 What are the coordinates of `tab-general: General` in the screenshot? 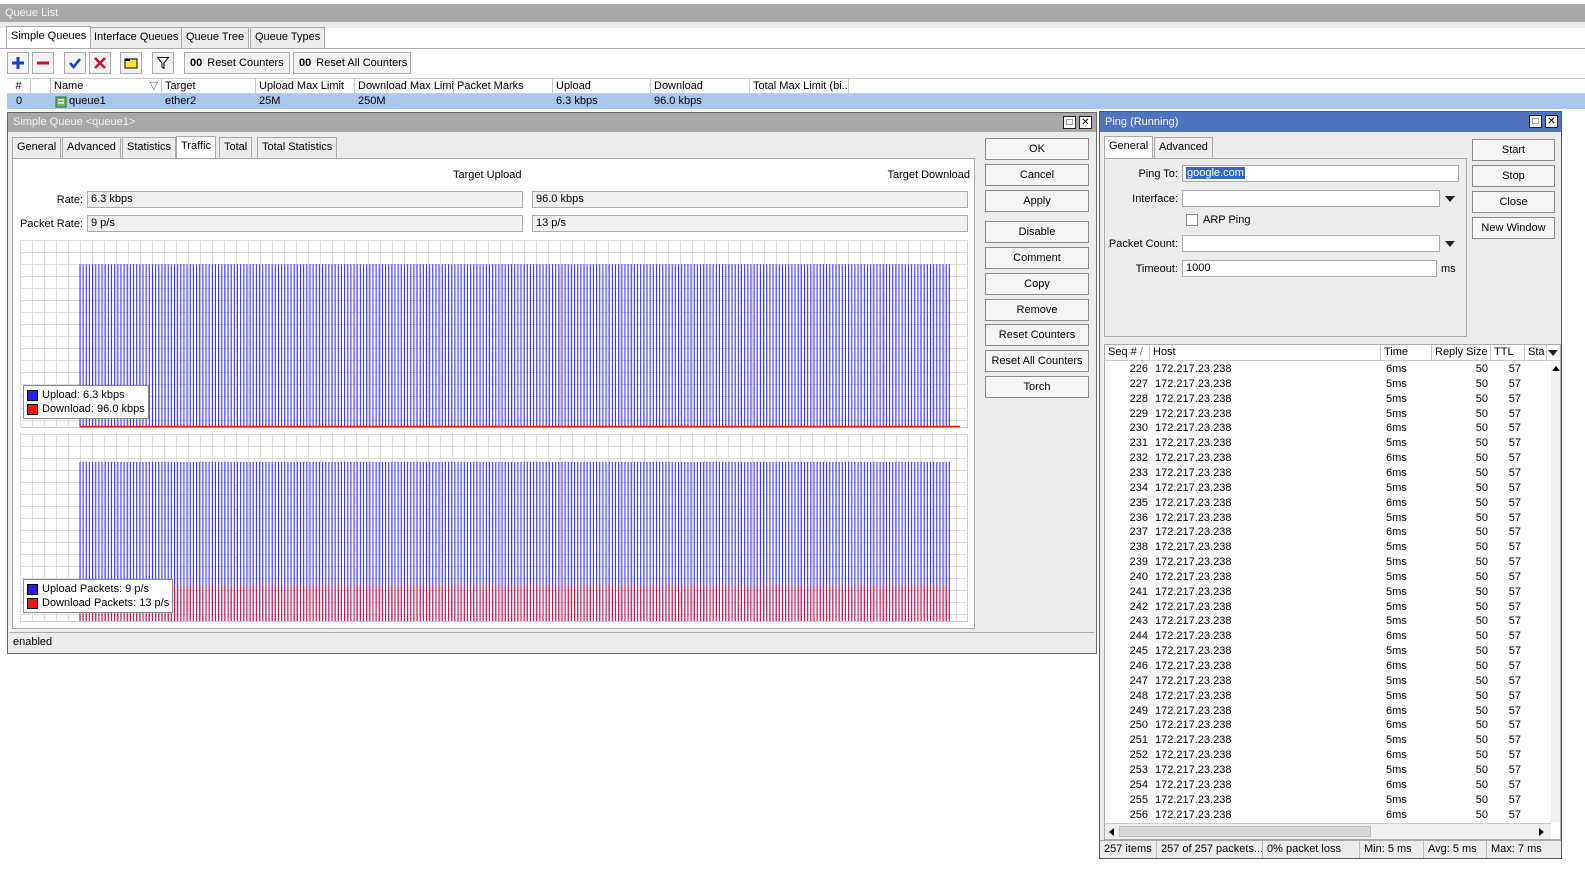 It's located at (37, 147).